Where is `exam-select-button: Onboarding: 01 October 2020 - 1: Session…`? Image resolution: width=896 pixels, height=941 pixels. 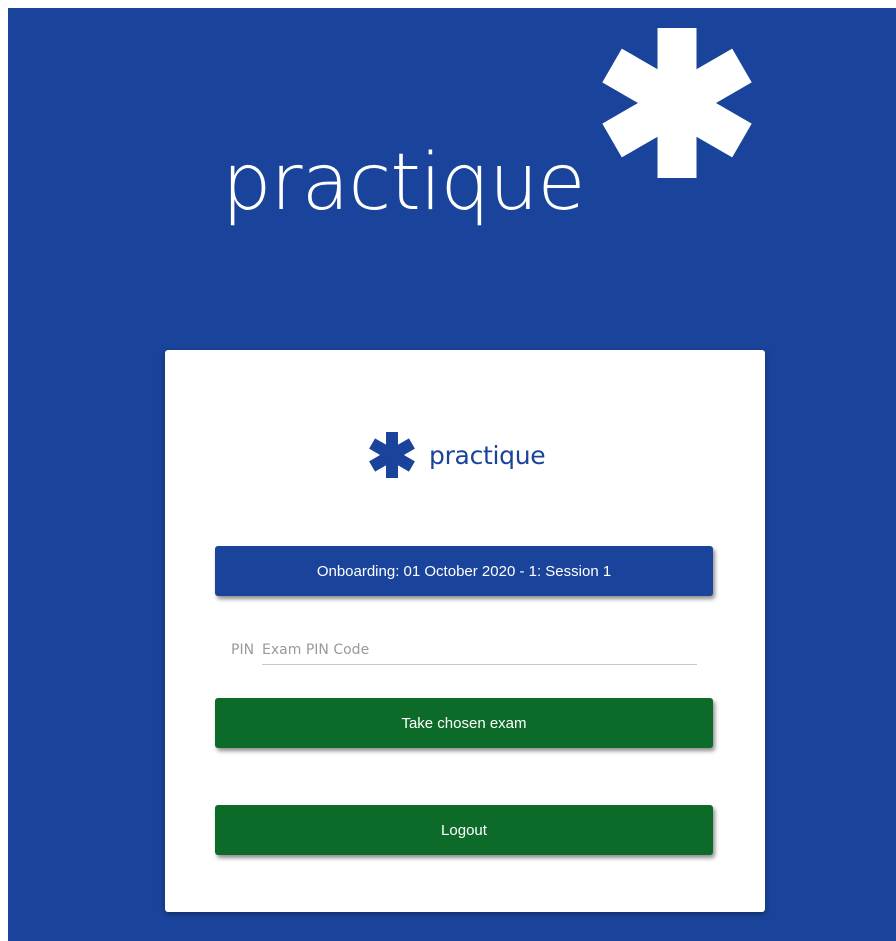 exam-select-button: Onboarding: 01 October 2020 - 1: Session… is located at coordinates (464, 571).